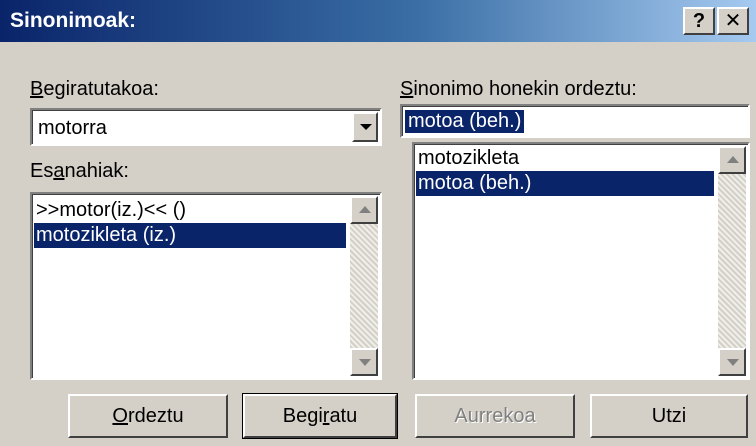 The image size is (756, 446). Describe the element at coordinates (148, 416) in the screenshot. I see `replace-button: Ordeztu` at that location.